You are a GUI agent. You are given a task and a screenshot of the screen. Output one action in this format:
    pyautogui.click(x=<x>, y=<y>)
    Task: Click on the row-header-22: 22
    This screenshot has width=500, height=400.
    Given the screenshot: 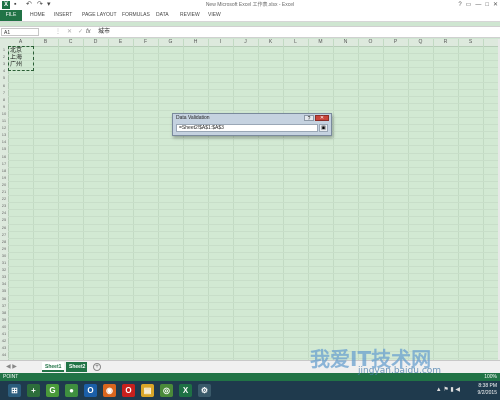 What is the action you would take?
    pyautogui.click(x=4, y=198)
    